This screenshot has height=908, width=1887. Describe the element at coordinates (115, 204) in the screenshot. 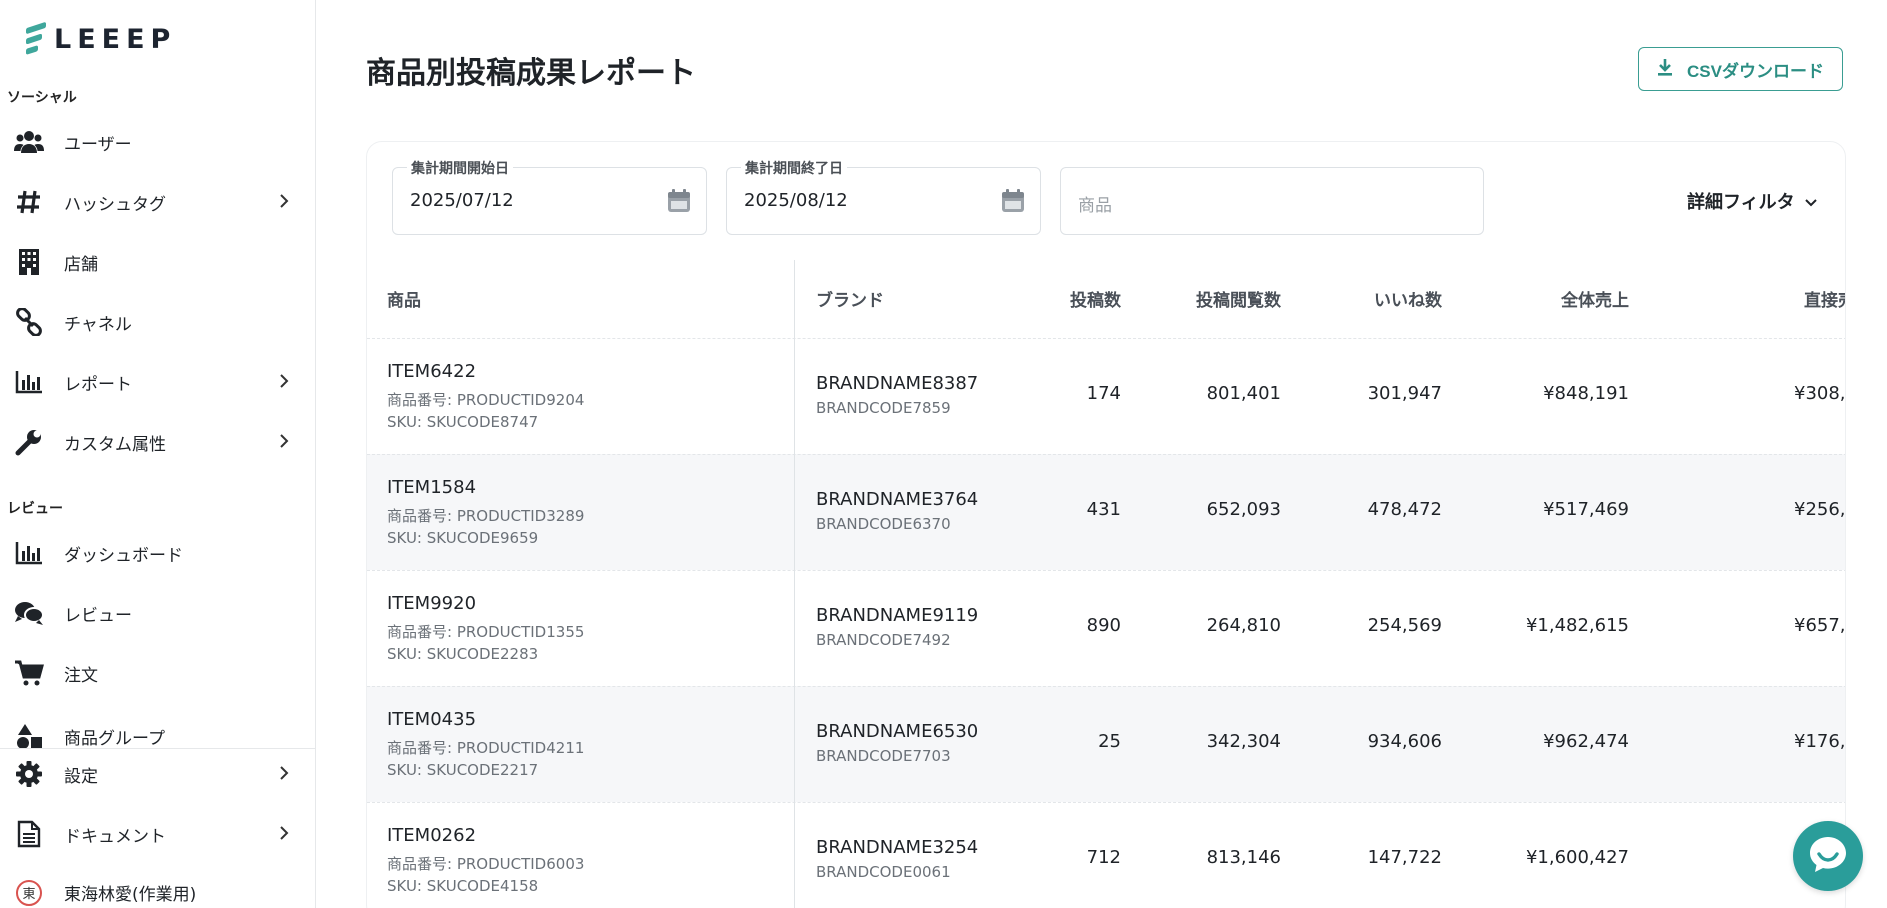

I see `sidebar-item-label: ハッシュタグ` at that location.